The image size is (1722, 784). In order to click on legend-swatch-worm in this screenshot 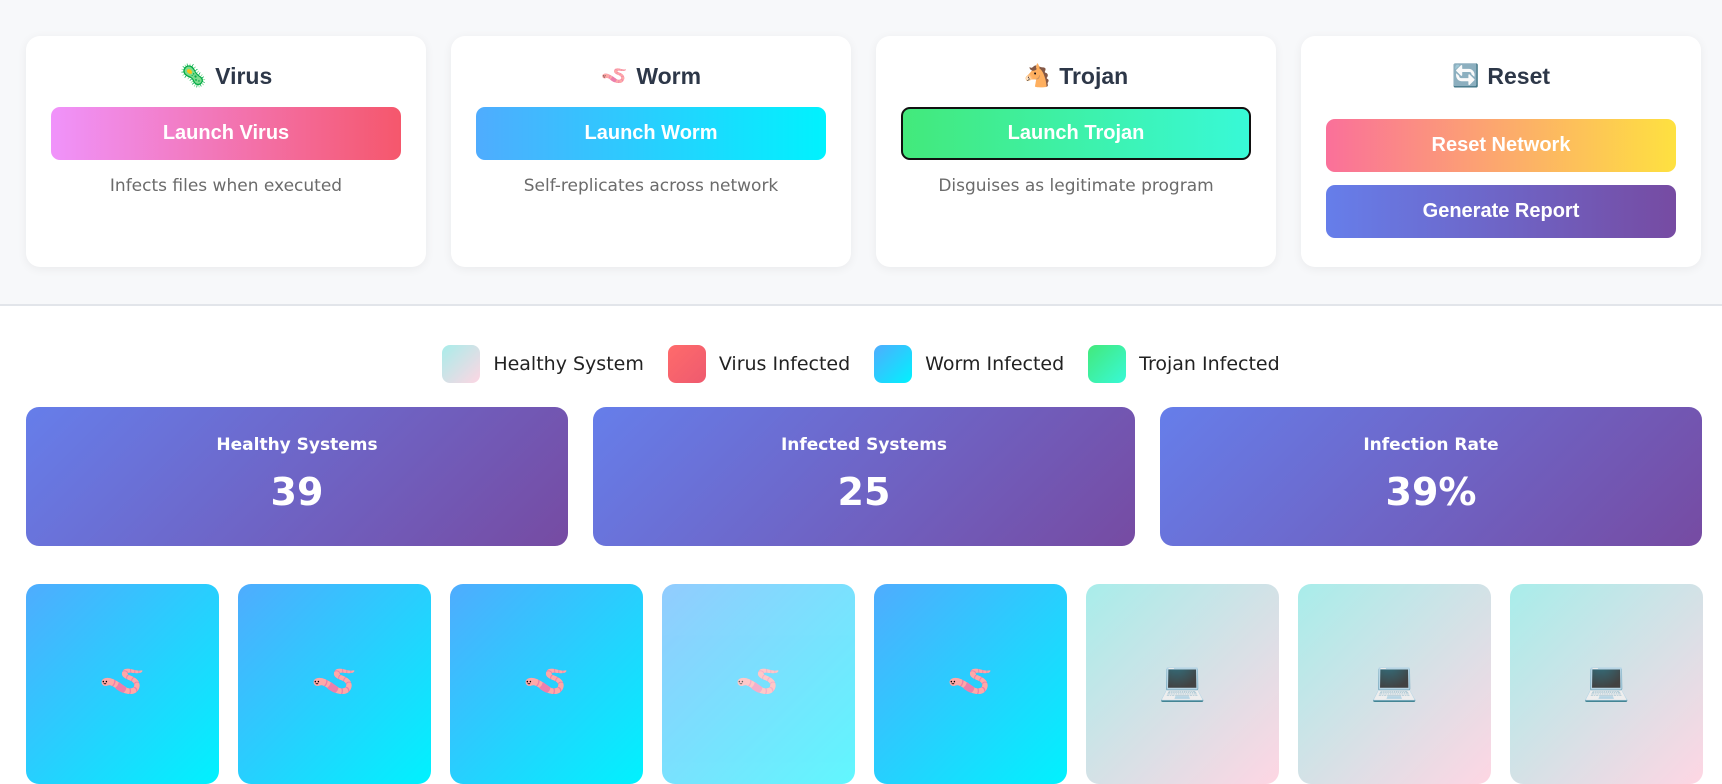, I will do `click(893, 364)`.